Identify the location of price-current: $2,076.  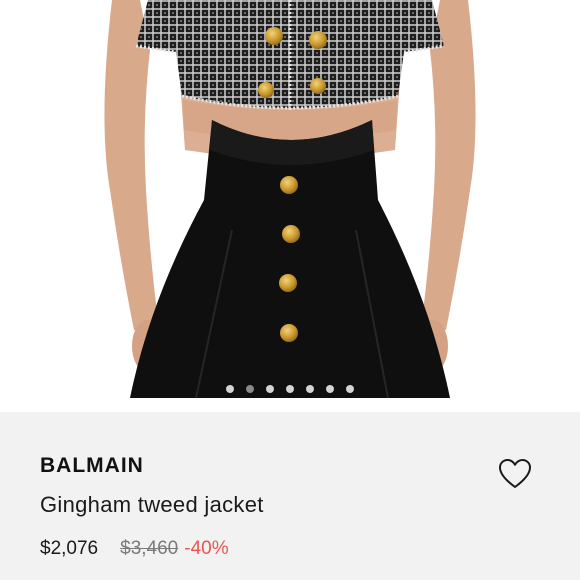
(69, 548).